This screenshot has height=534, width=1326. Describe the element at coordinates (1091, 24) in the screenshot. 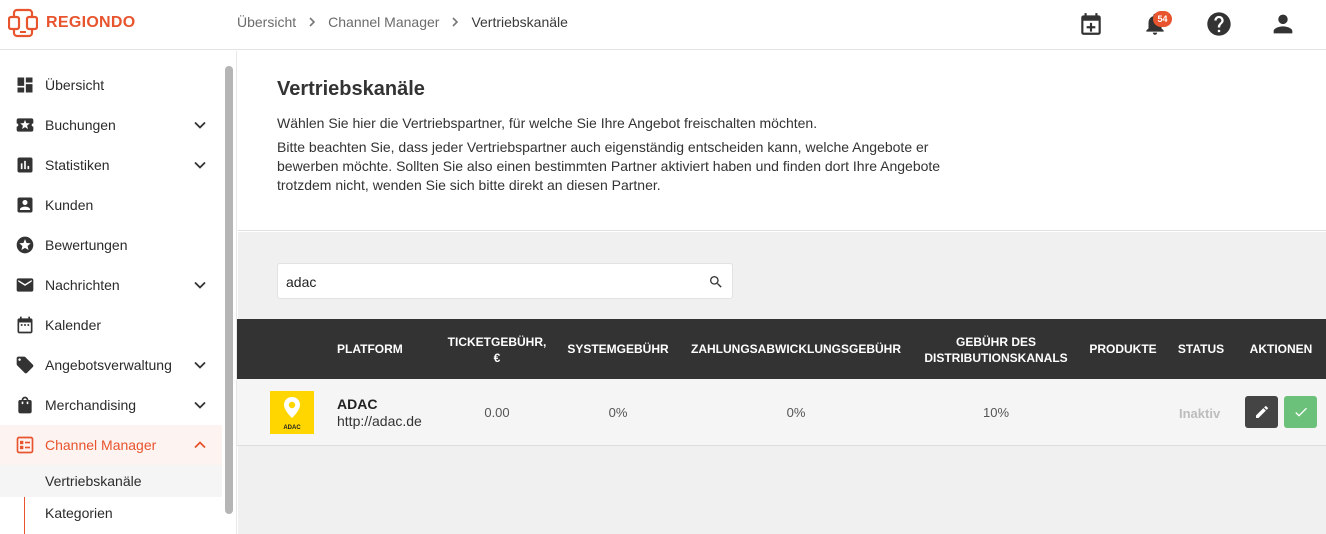

I see `calendar-plus-icon` at that location.